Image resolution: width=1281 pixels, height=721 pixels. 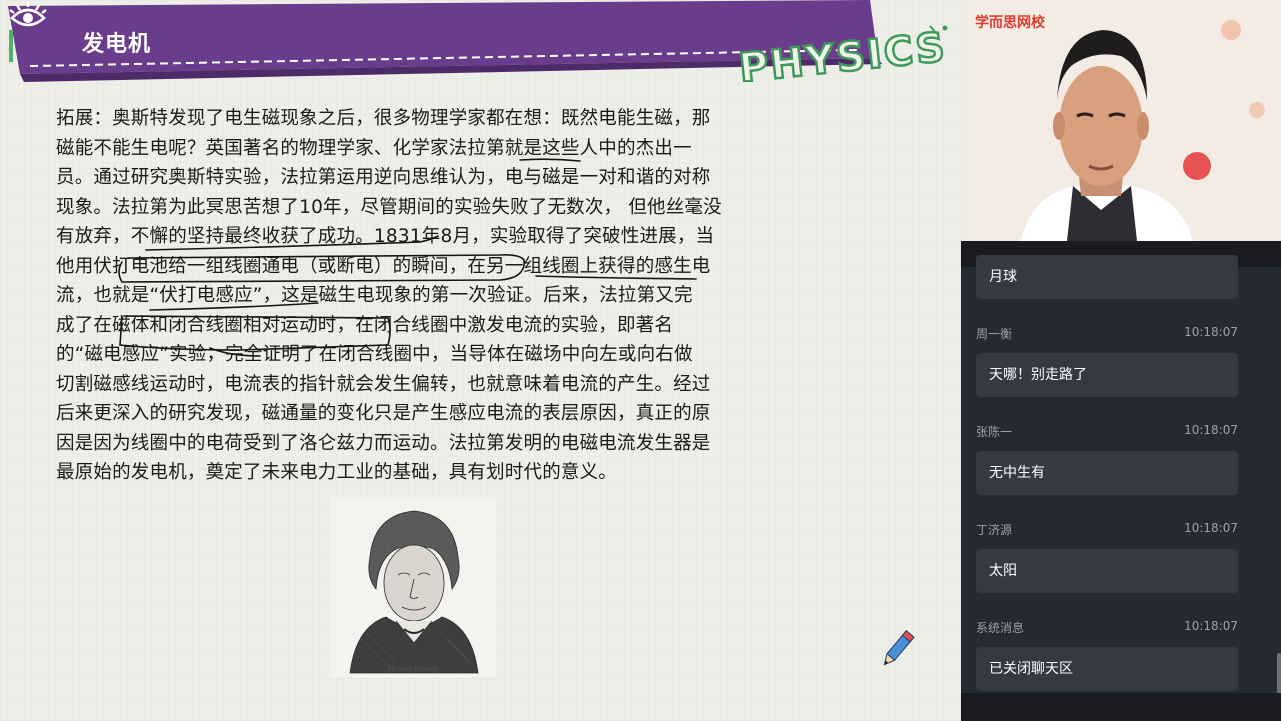 I want to click on chat-message-bubble: 太阳, so click(x=1107, y=571).